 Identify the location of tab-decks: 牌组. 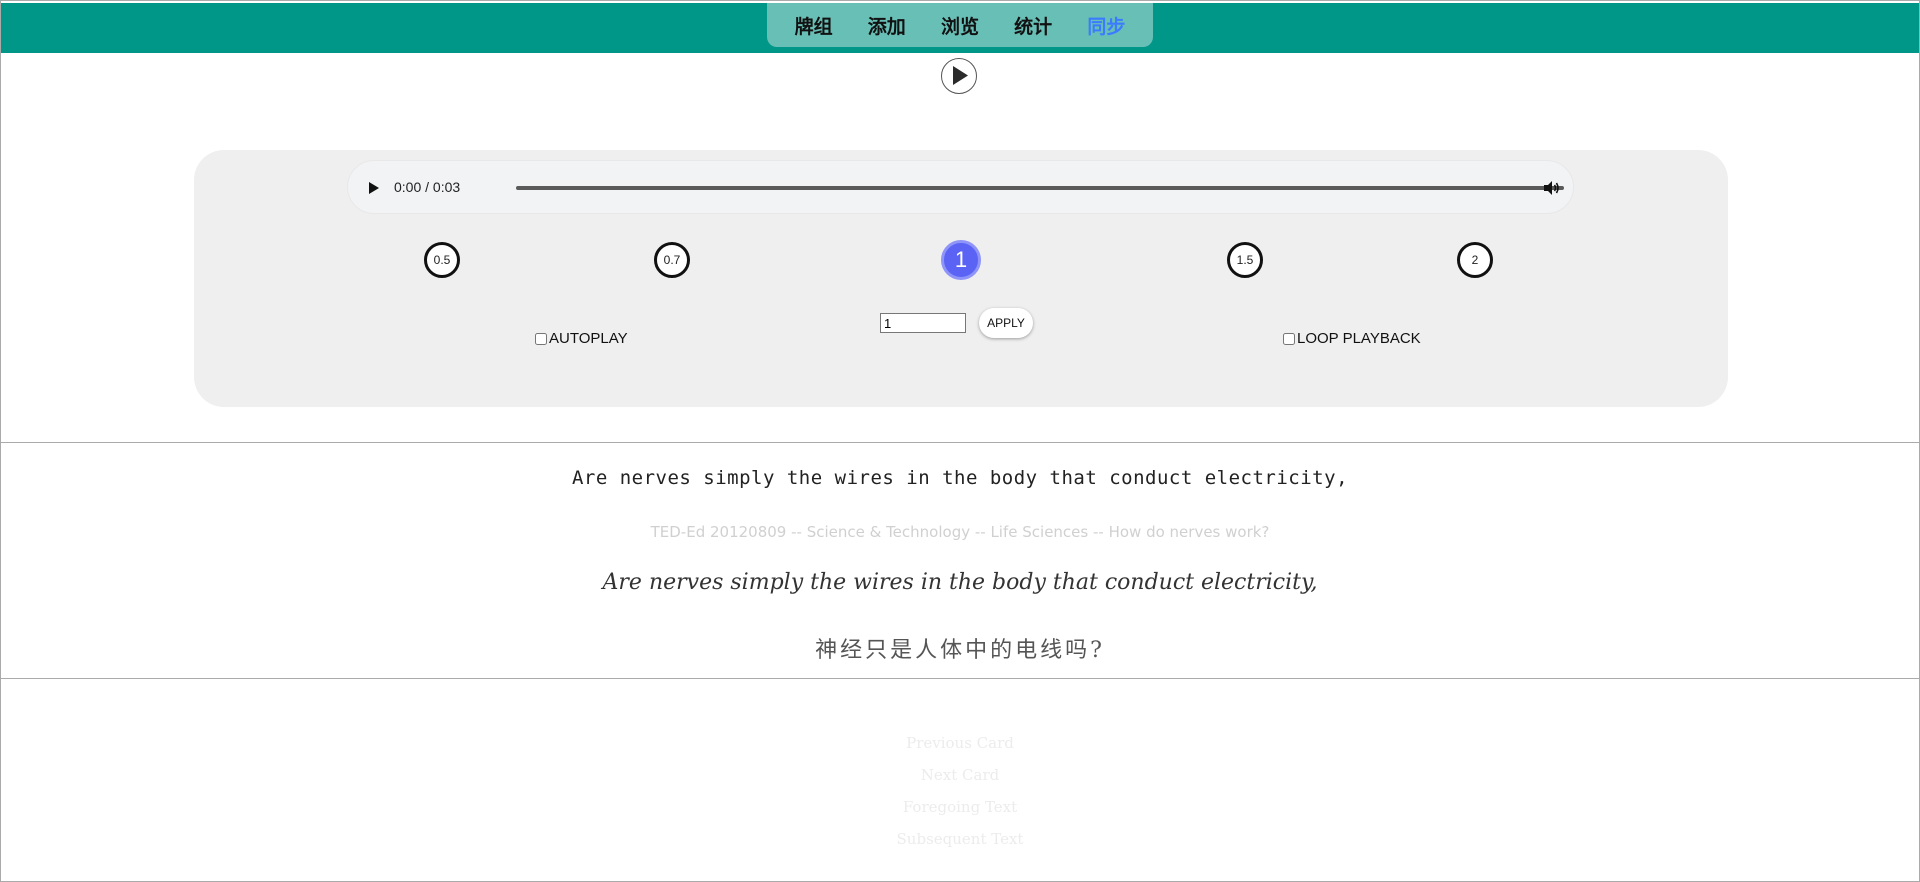
(814, 25).